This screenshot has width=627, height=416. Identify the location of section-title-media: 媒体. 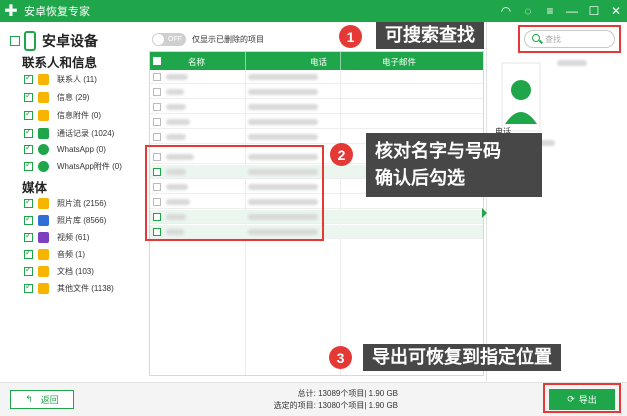
(35, 188).